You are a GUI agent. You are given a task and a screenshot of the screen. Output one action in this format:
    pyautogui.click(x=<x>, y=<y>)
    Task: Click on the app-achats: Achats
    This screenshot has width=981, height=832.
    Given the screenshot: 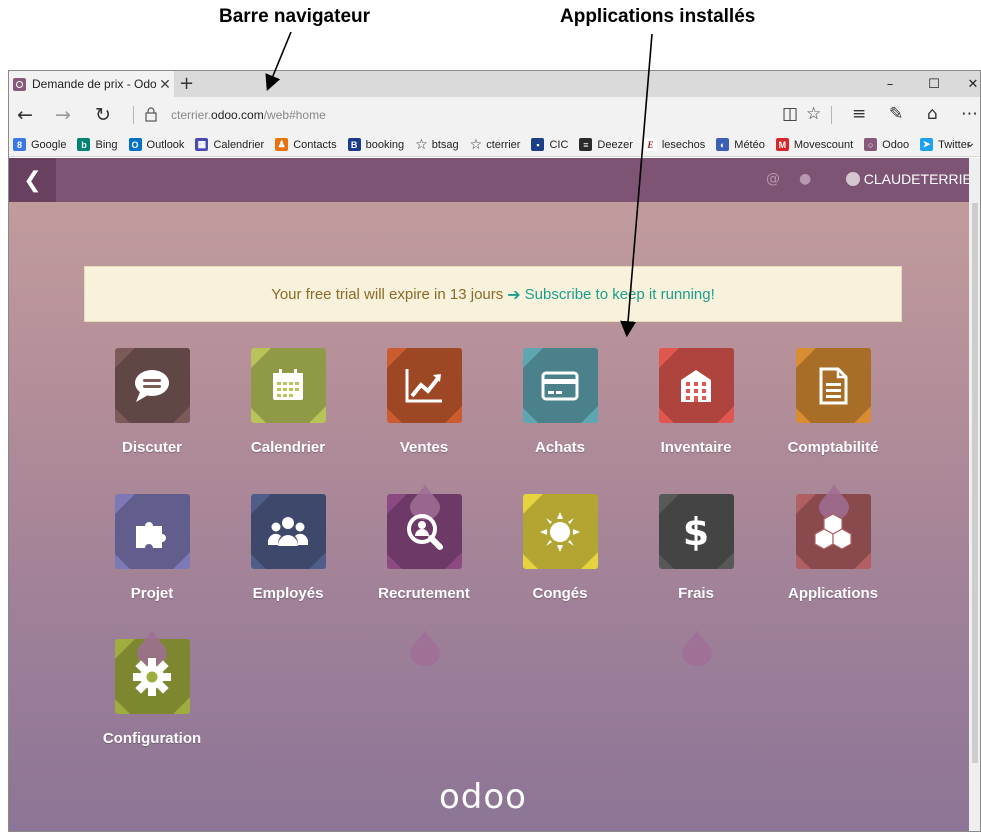 What is the action you would take?
    pyautogui.click(x=560, y=402)
    